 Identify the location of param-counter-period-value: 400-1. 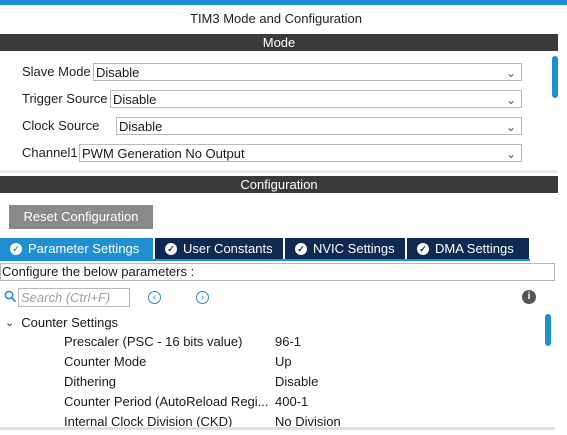
(291, 402).